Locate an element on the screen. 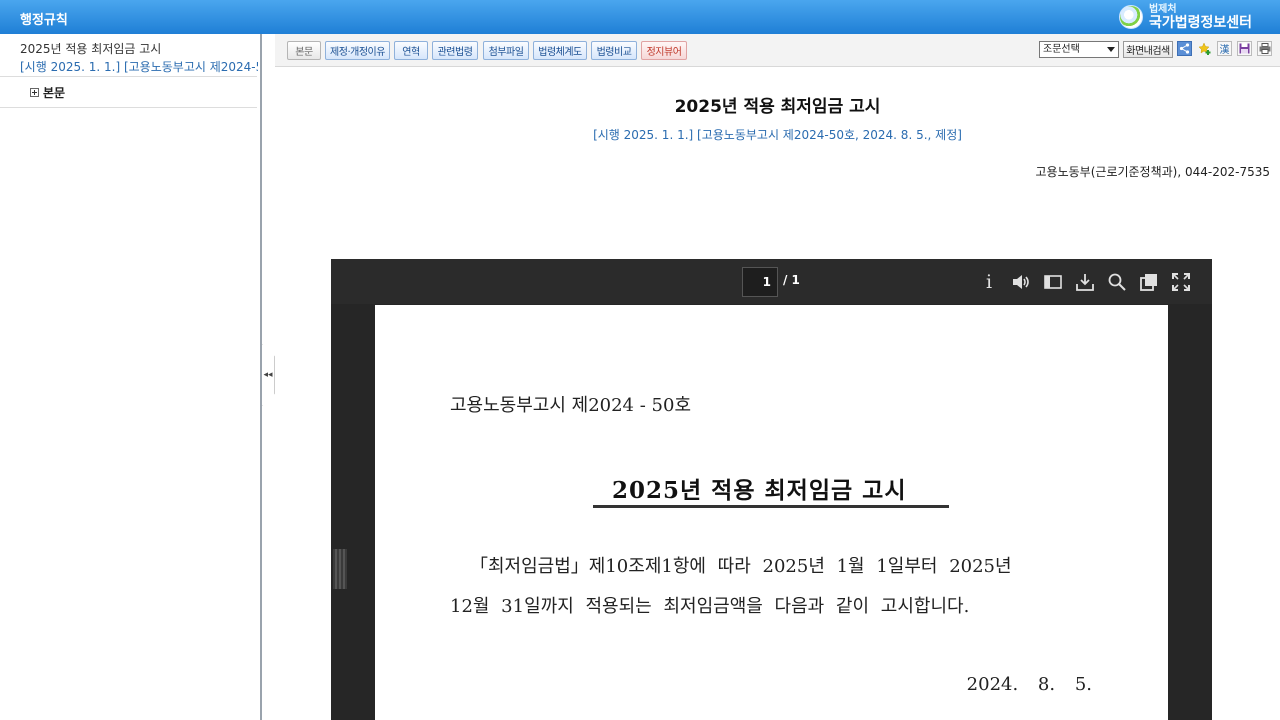 The width and height of the screenshot is (1280, 720). tree-item-body: 본문 is located at coordinates (47, 92).